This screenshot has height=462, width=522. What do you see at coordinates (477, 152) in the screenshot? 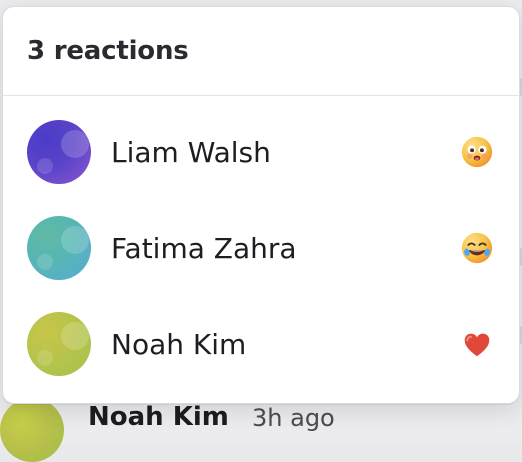
I see `flushed-face-icon` at bounding box center [477, 152].